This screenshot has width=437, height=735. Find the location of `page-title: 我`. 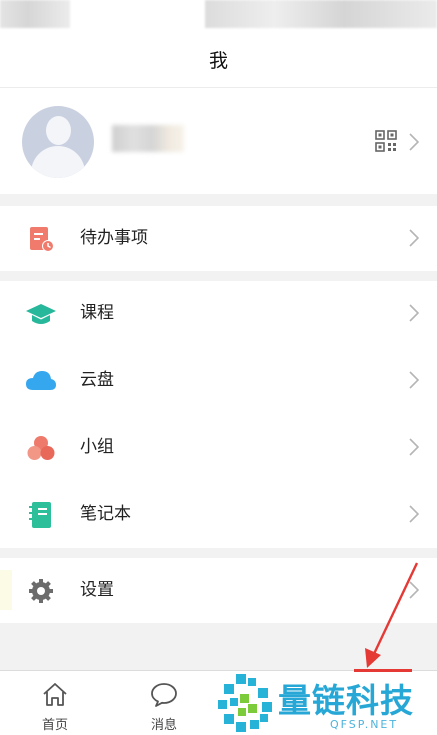

page-title: 我 is located at coordinates (218, 61).